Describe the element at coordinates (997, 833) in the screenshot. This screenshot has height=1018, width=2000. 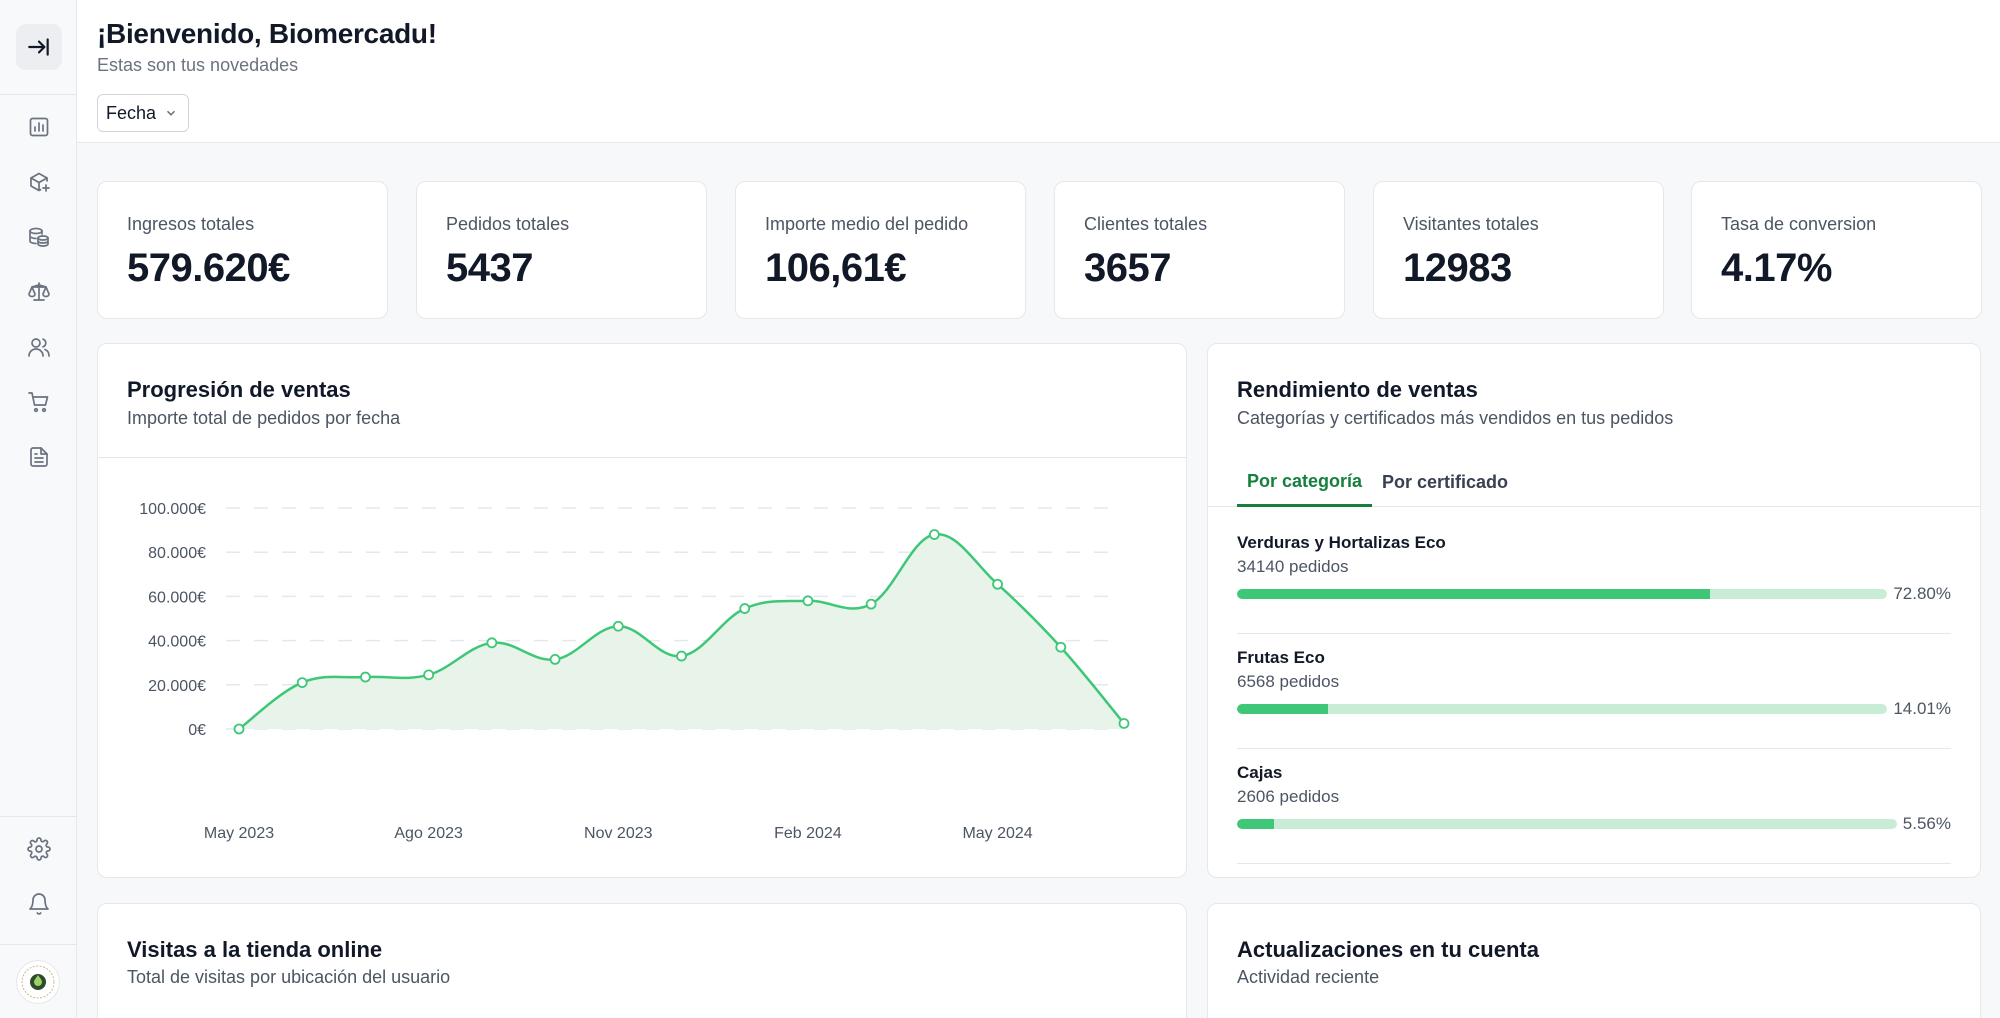
I see `x-tick-label: May 2024` at that location.